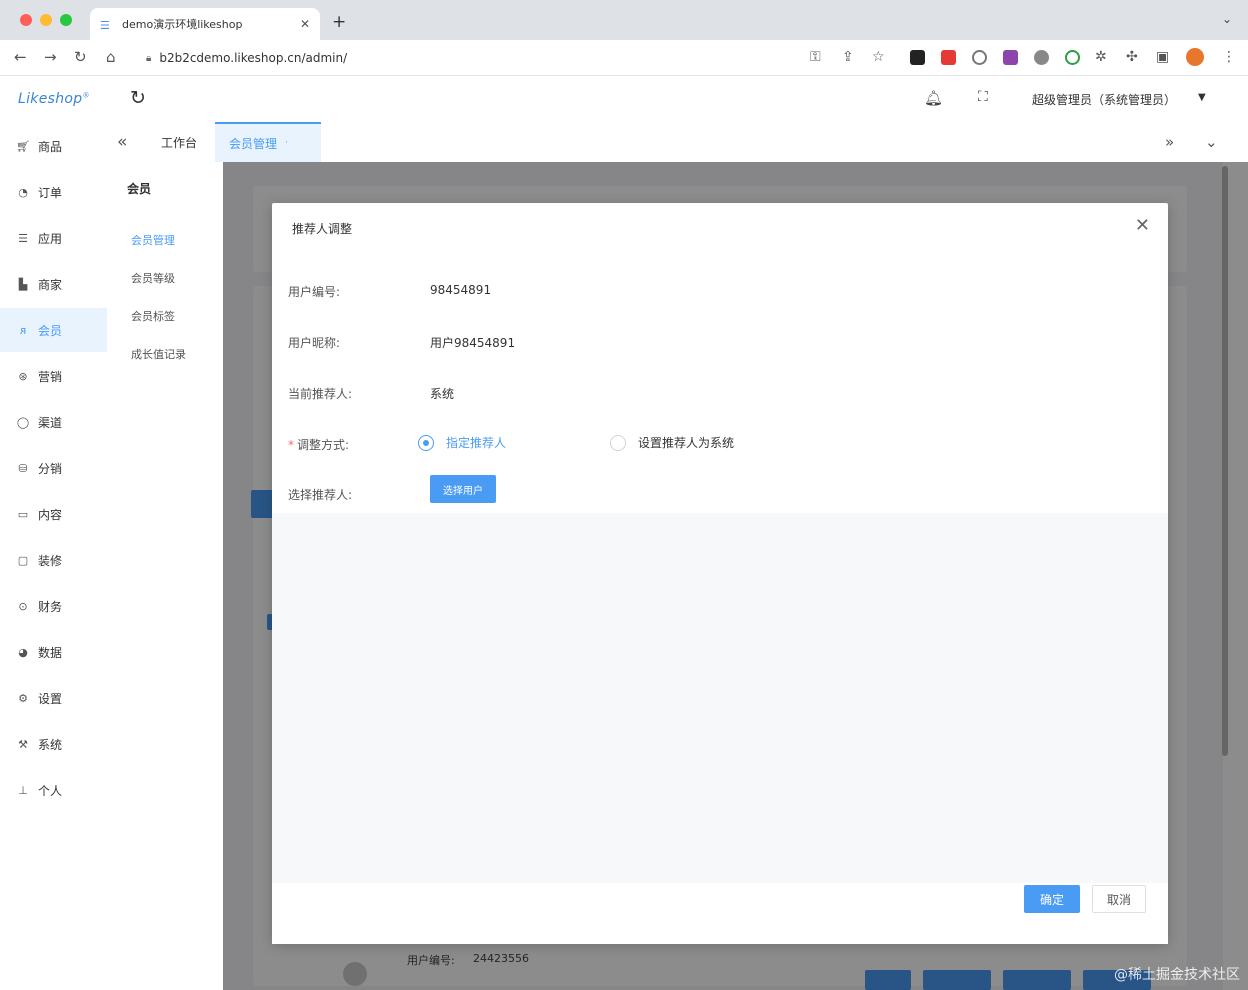 The height and width of the screenshot is (990, 1248). Describe the element at coordinates (463, 489) in the screenshot. I see `select-user-button: 选择用户` at that location.